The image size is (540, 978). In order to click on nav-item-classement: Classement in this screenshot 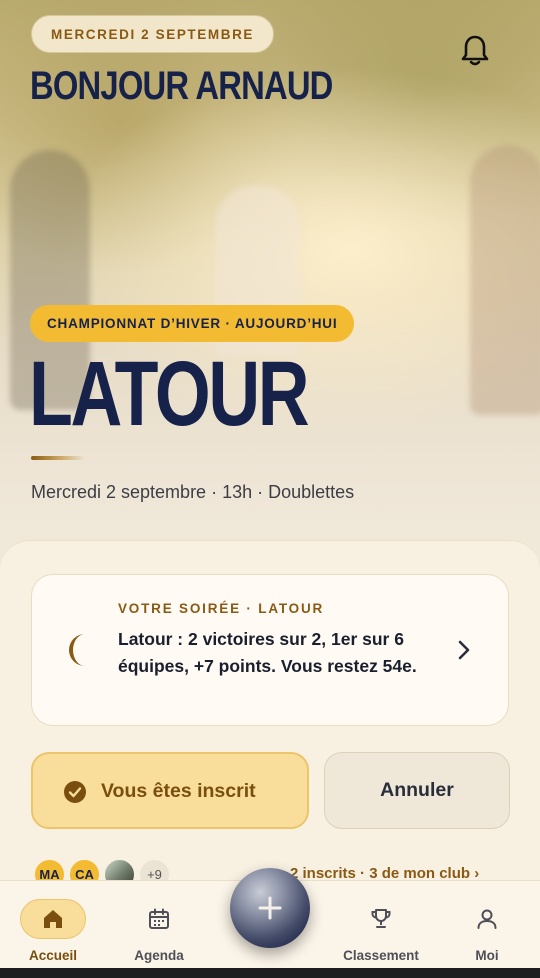, I will do `click(381, 929)`.